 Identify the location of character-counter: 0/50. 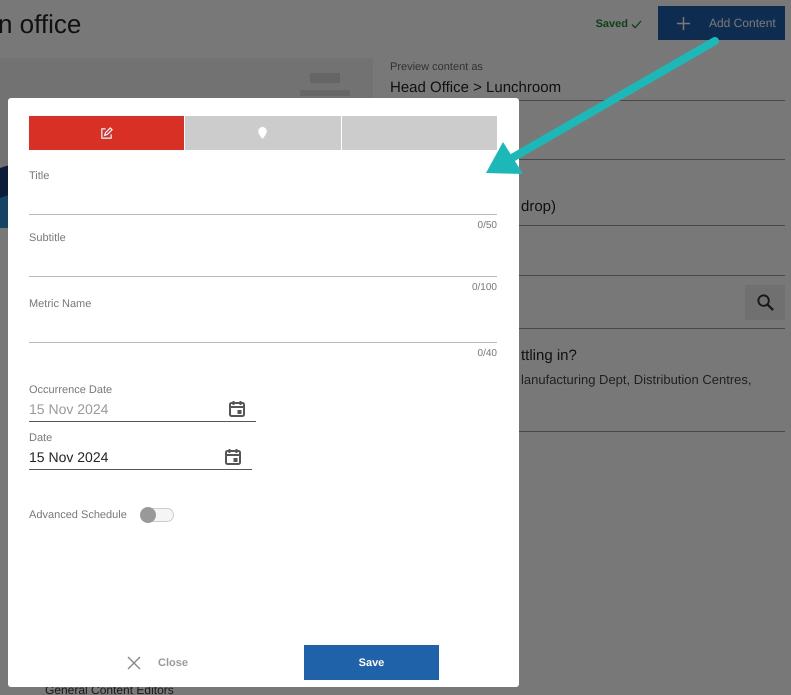
(487, 225).